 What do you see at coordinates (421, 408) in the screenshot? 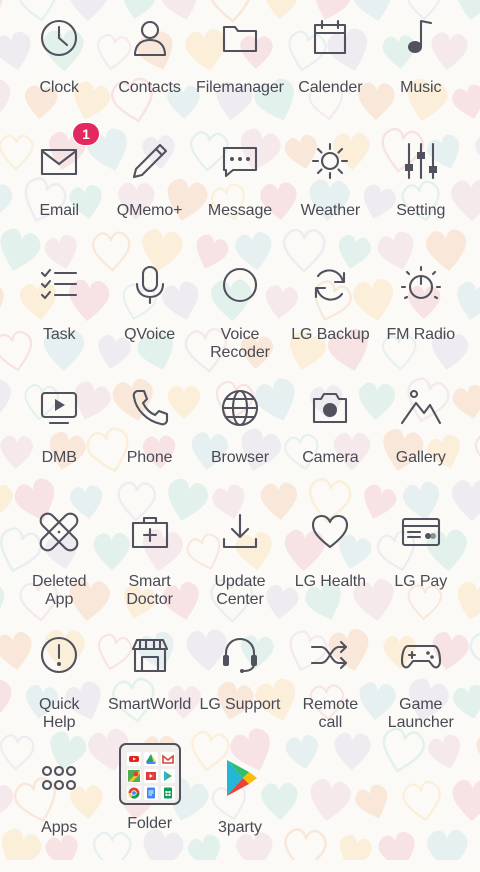
I see `mountain-icon` at bounding box center [421, 408].